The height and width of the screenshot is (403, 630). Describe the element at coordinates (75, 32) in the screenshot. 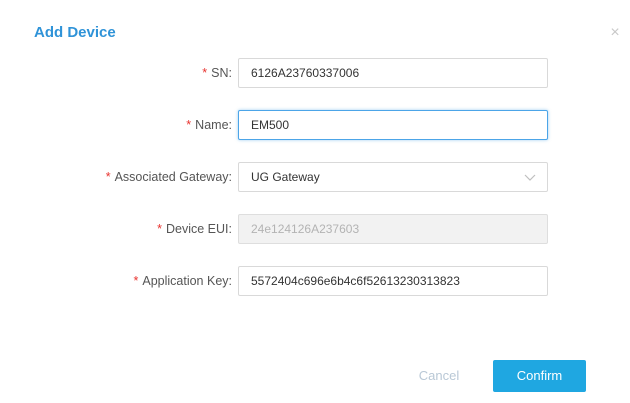

I see `dialog-title: Add Device` at that location.